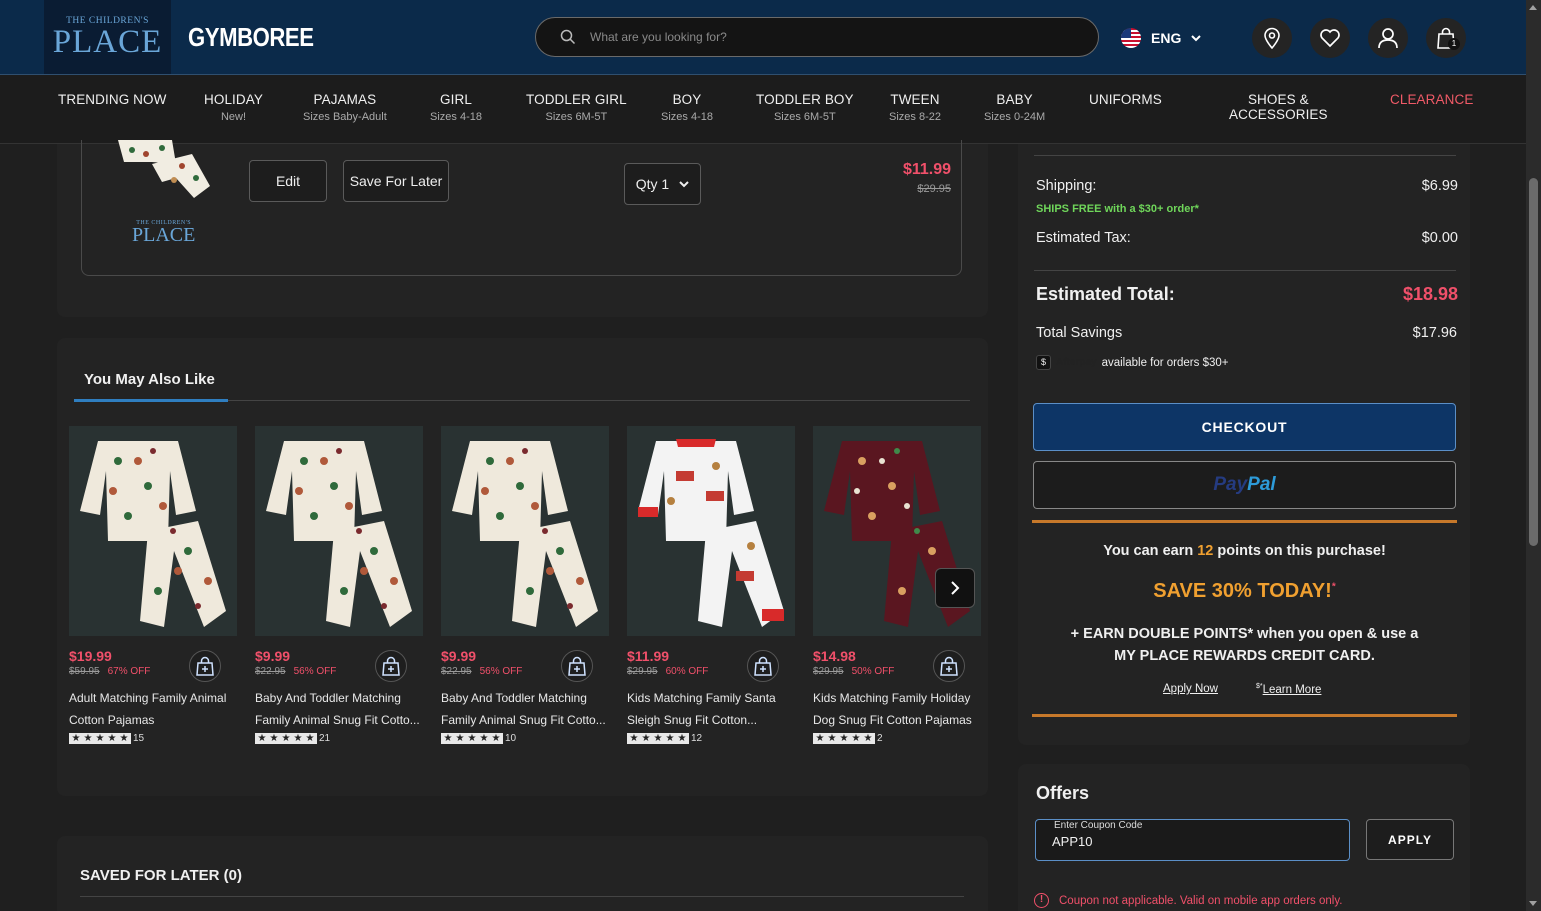 The width and height of the screenshot is (1541, 911). Describe the element at coordinates (1533, 903) in the screenshot. I see `scroll-down-arrow-icon` at that location.